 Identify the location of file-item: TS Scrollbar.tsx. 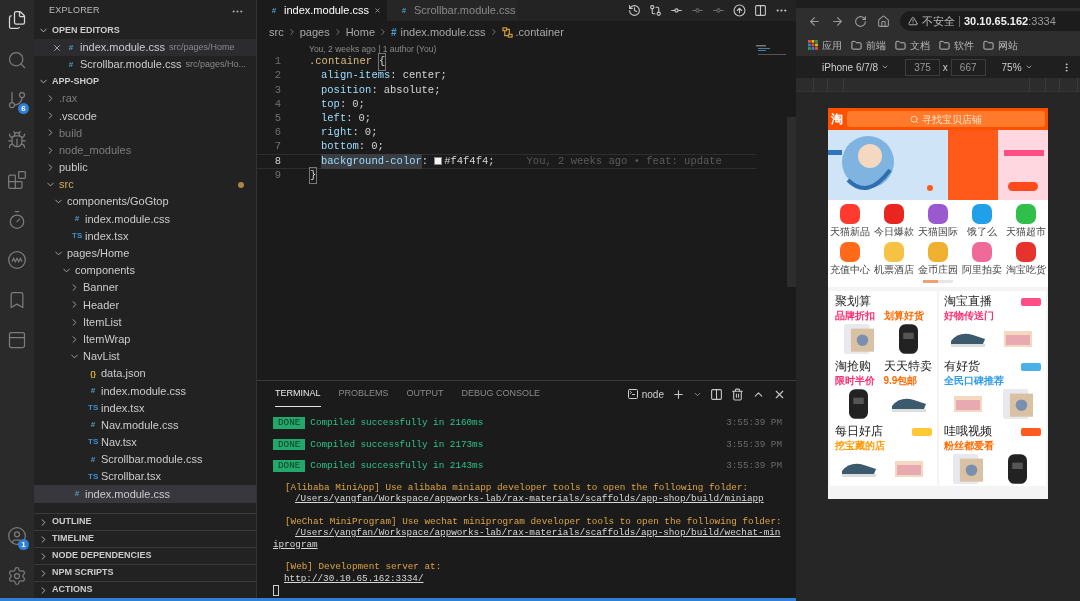
(145, 477).